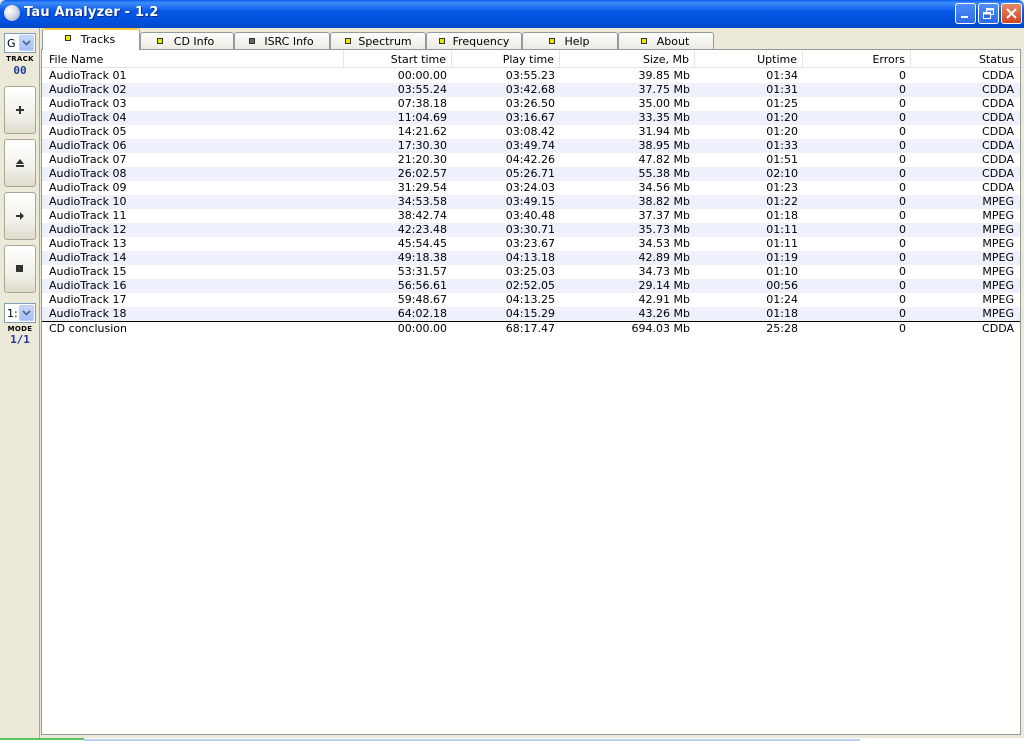  What do you see at coordinates (398, 59) in the screenshot?
I see `column-header-start-time: Start time` at bounding box center [398, 59].